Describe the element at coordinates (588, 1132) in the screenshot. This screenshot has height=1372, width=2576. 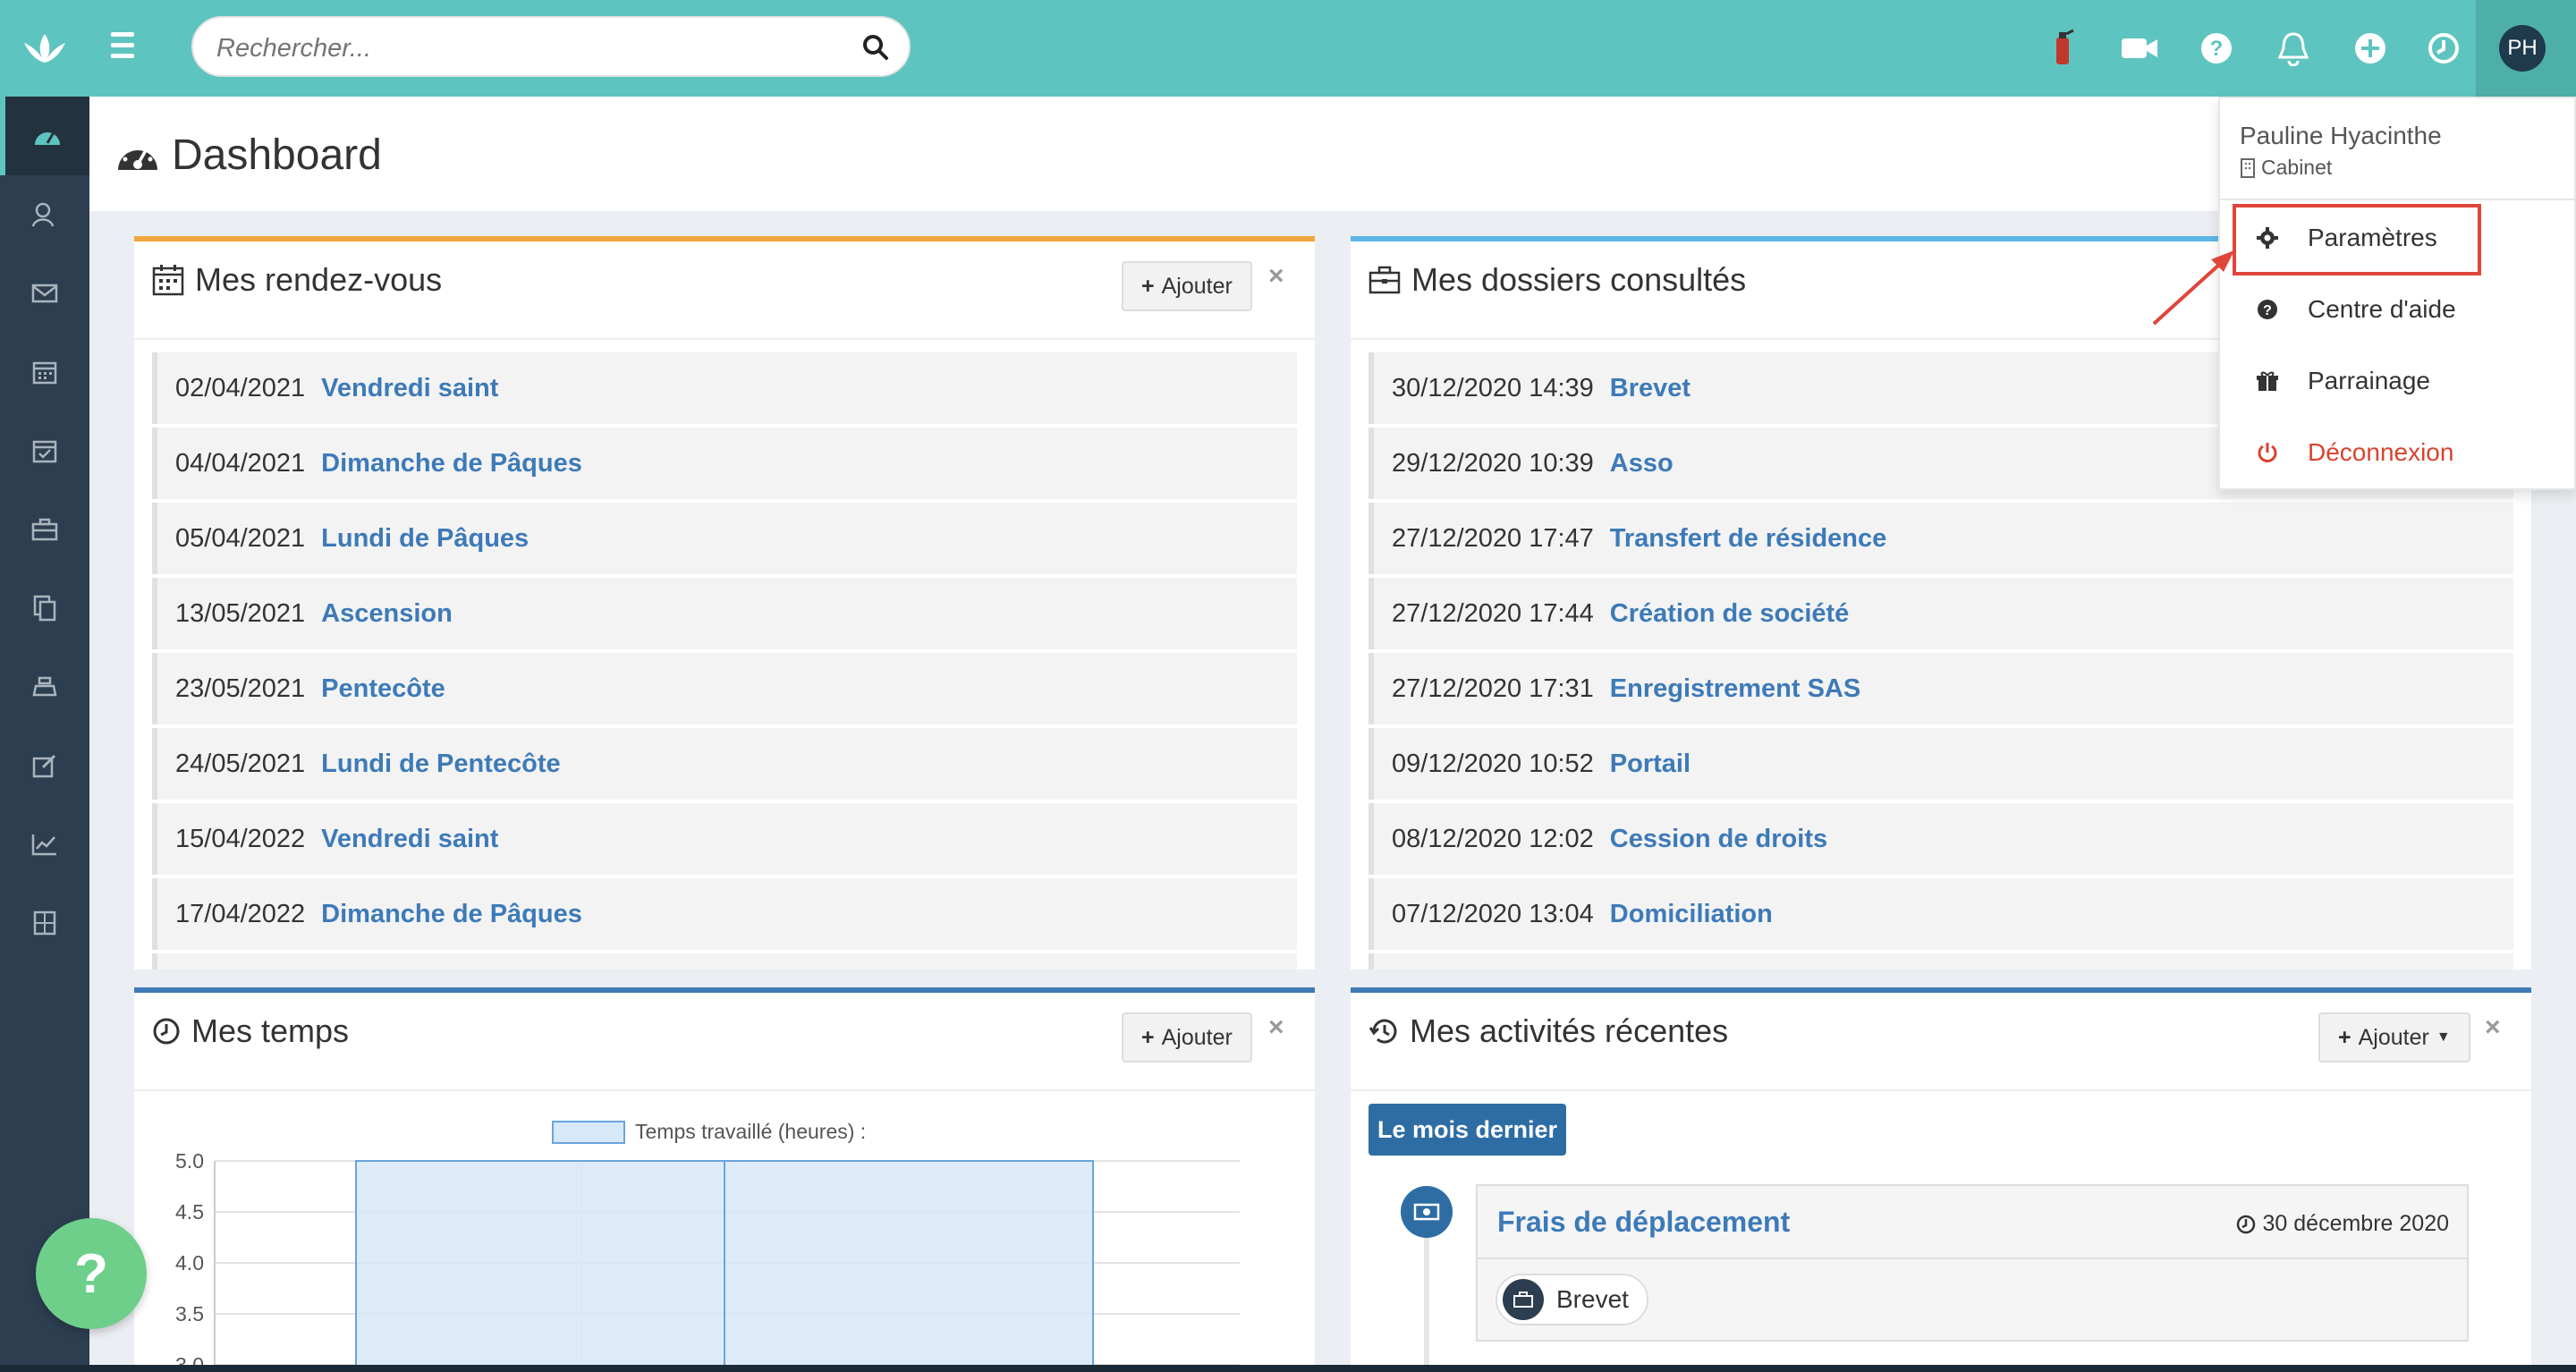
I see `chart-legend-swatch` at that location.